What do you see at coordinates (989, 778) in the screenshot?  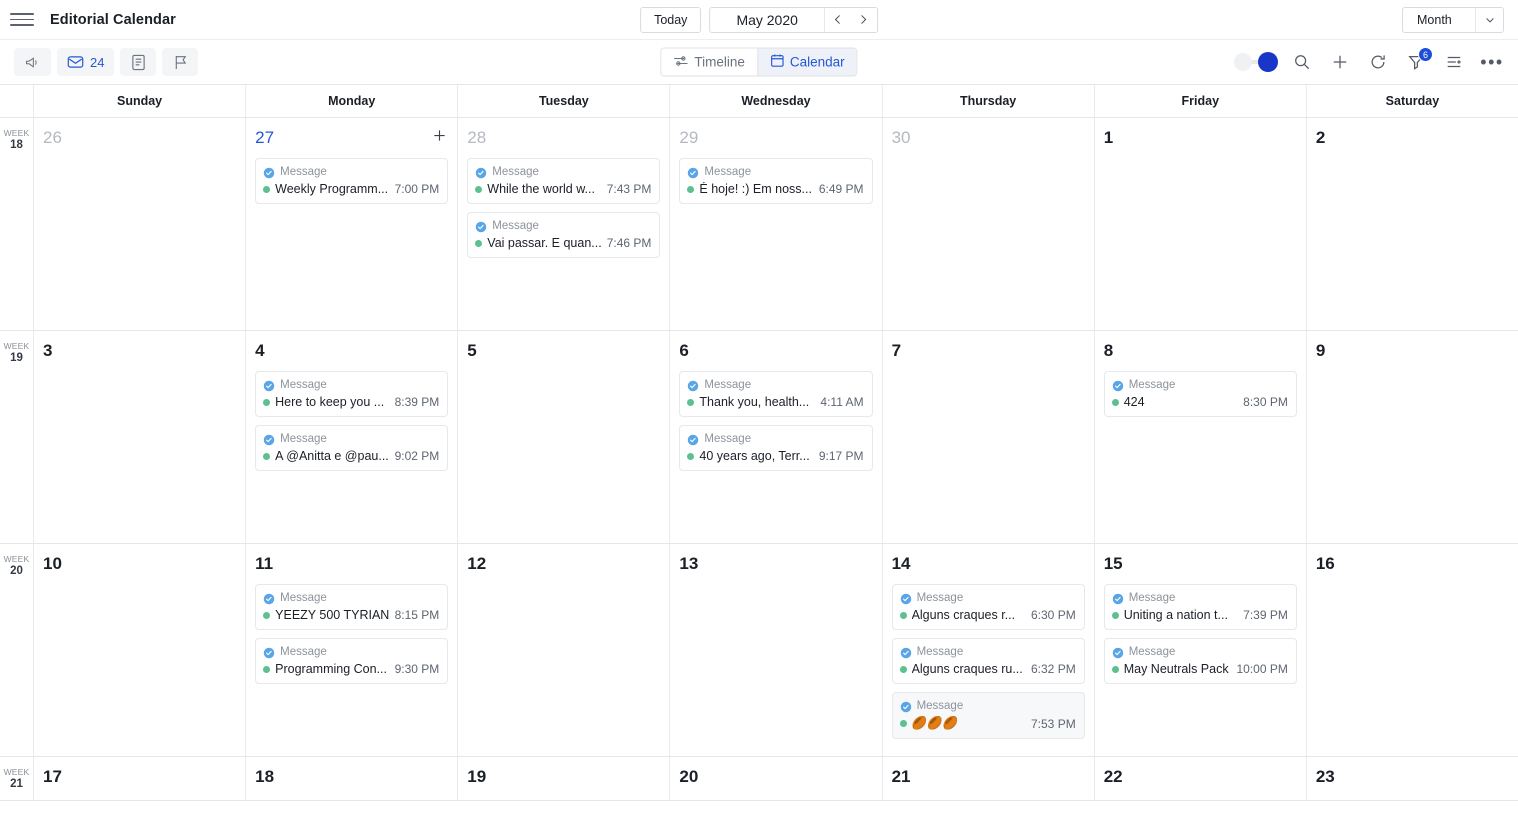 I see `day-cell: 21` at bounding box center [989, 778].